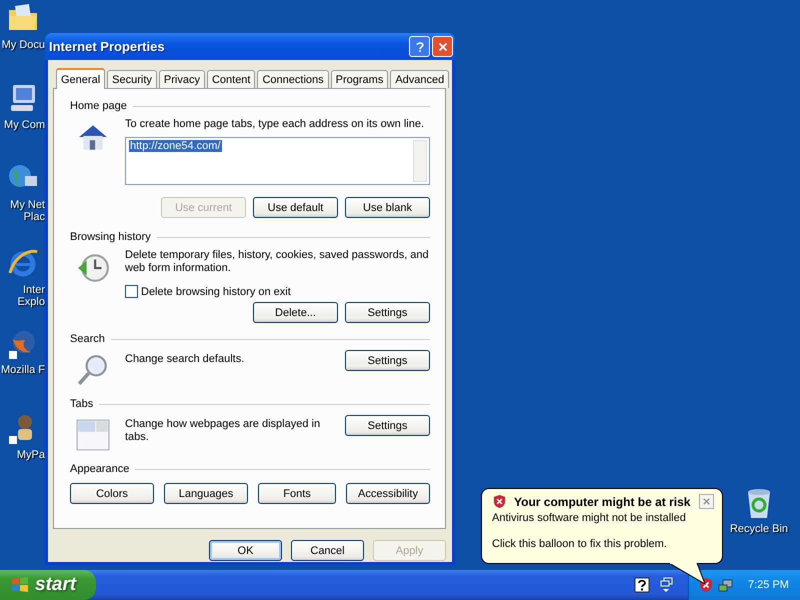  Describe the element at coordinates (81, 78) in the screenshot. I see `tab: General` at that location.